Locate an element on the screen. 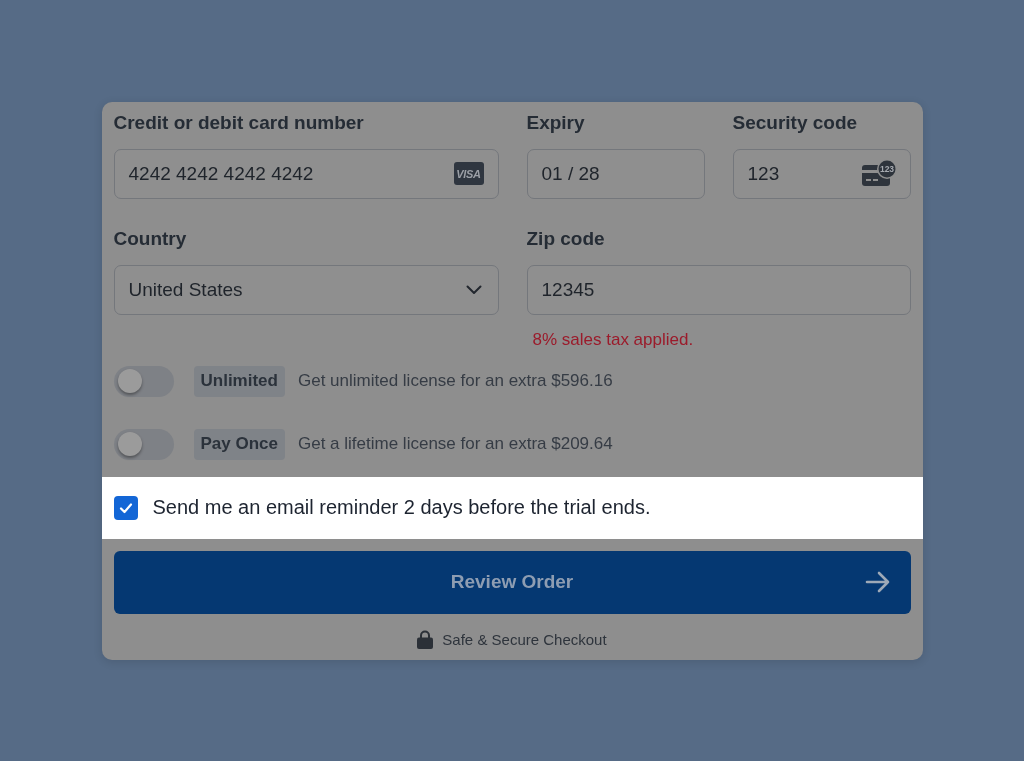 This screenshot has width=1024, height=761. reminder-label: Send me an email reminder 2 days before the trial ends. is located at coordinates (401, 507).